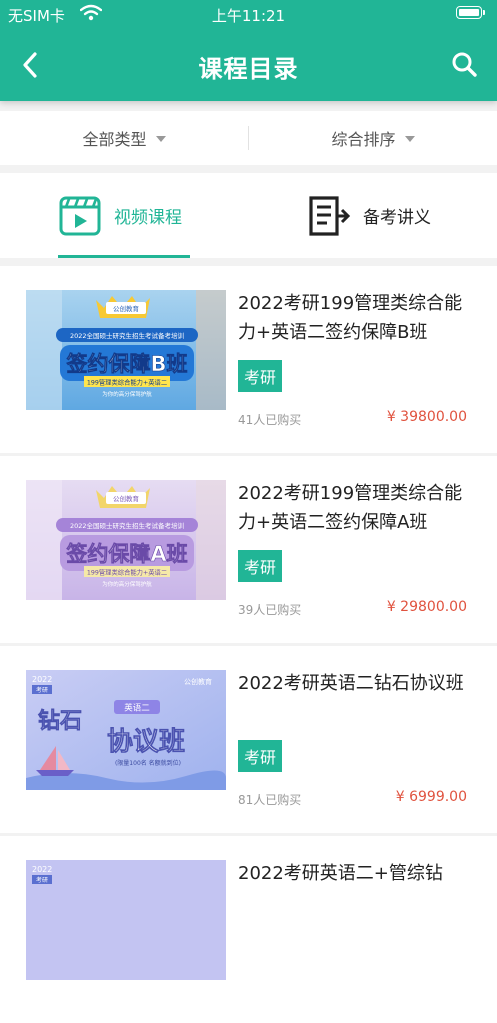 The image size is (497, 1023). I want to click on svg-text: (限量100名 名额就到位), so click(148, 763).